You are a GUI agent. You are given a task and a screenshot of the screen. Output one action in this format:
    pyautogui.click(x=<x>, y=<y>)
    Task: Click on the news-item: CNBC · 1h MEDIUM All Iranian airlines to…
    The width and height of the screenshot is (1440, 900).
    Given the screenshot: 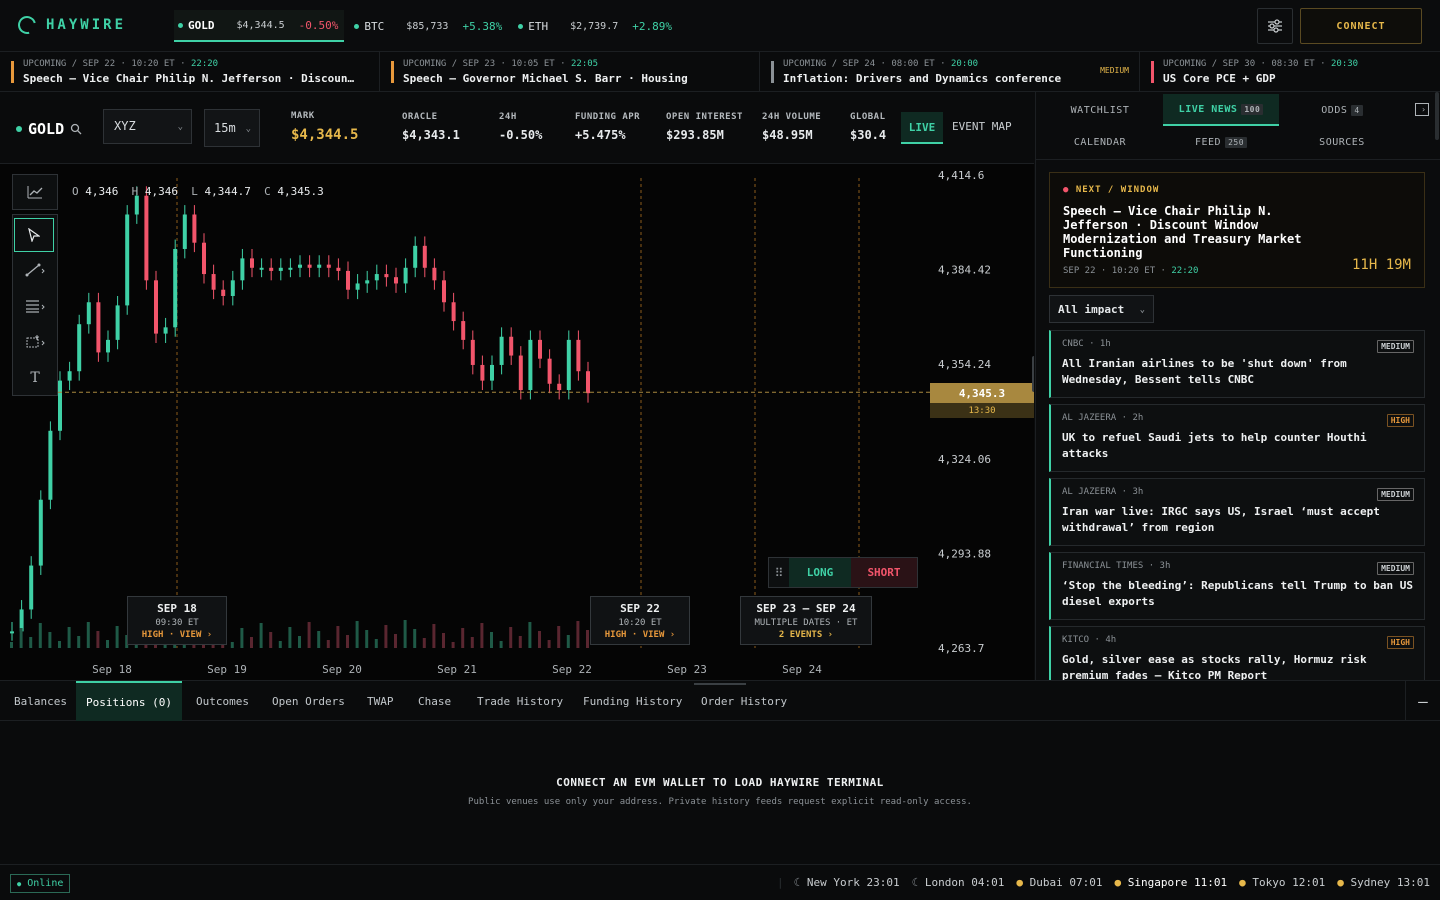 What is the action you would take?
    pyautogui.click(x=1237, y=364)
    